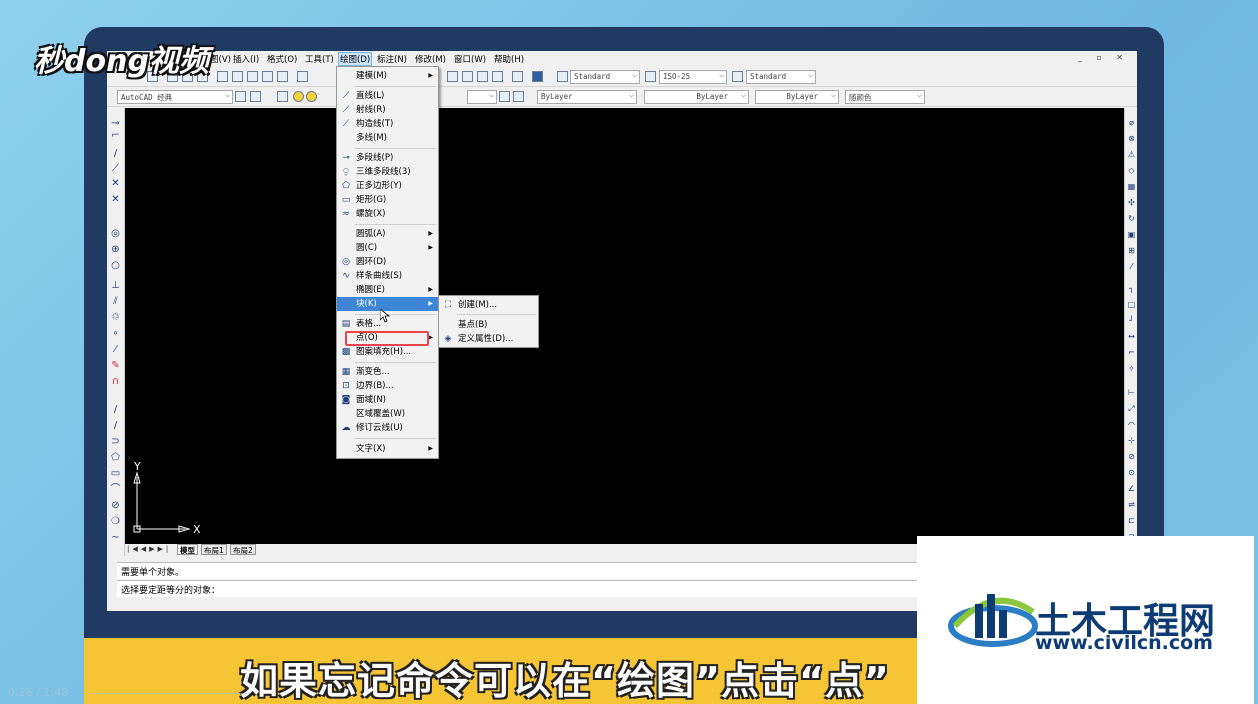 The height and width of the screenshot is (704, 1258). I want to click on dim-diameter-icon: ⊙, so click(1131, 472).